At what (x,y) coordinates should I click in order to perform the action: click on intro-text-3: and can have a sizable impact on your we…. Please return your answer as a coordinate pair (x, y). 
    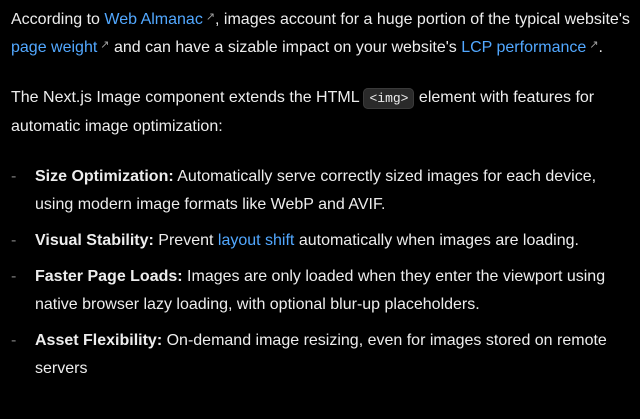
    Looking at the image, I should click on (285, 47).